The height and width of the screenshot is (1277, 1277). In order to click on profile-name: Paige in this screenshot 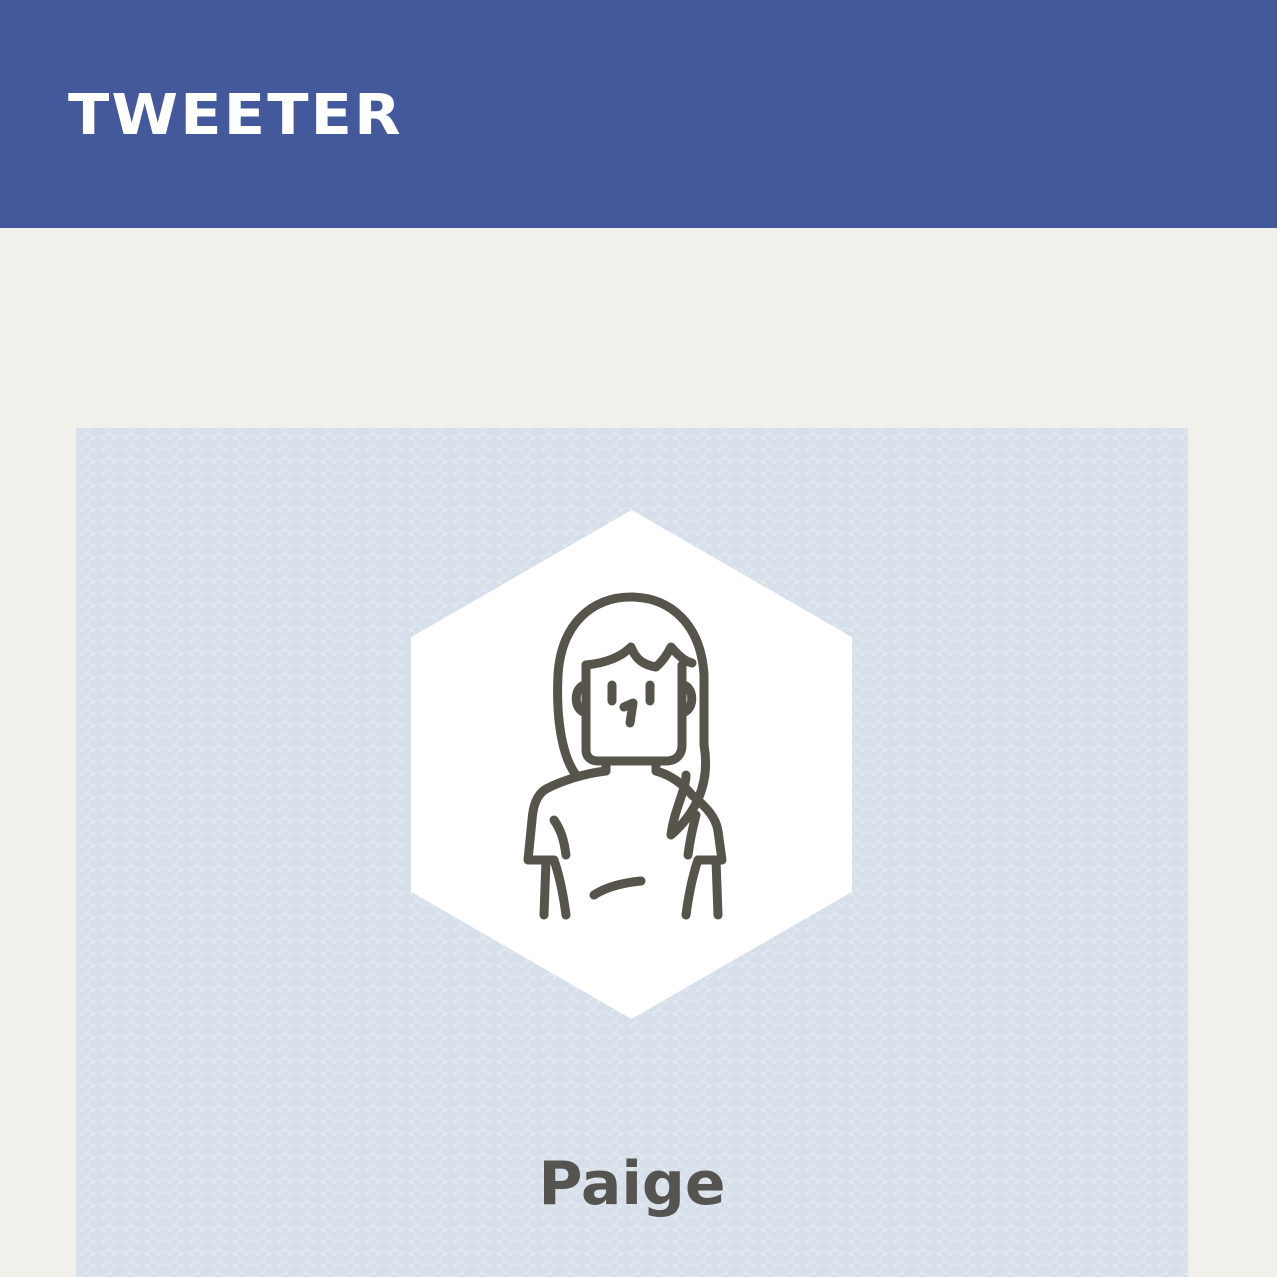, I will do `click(632, 1184)`.